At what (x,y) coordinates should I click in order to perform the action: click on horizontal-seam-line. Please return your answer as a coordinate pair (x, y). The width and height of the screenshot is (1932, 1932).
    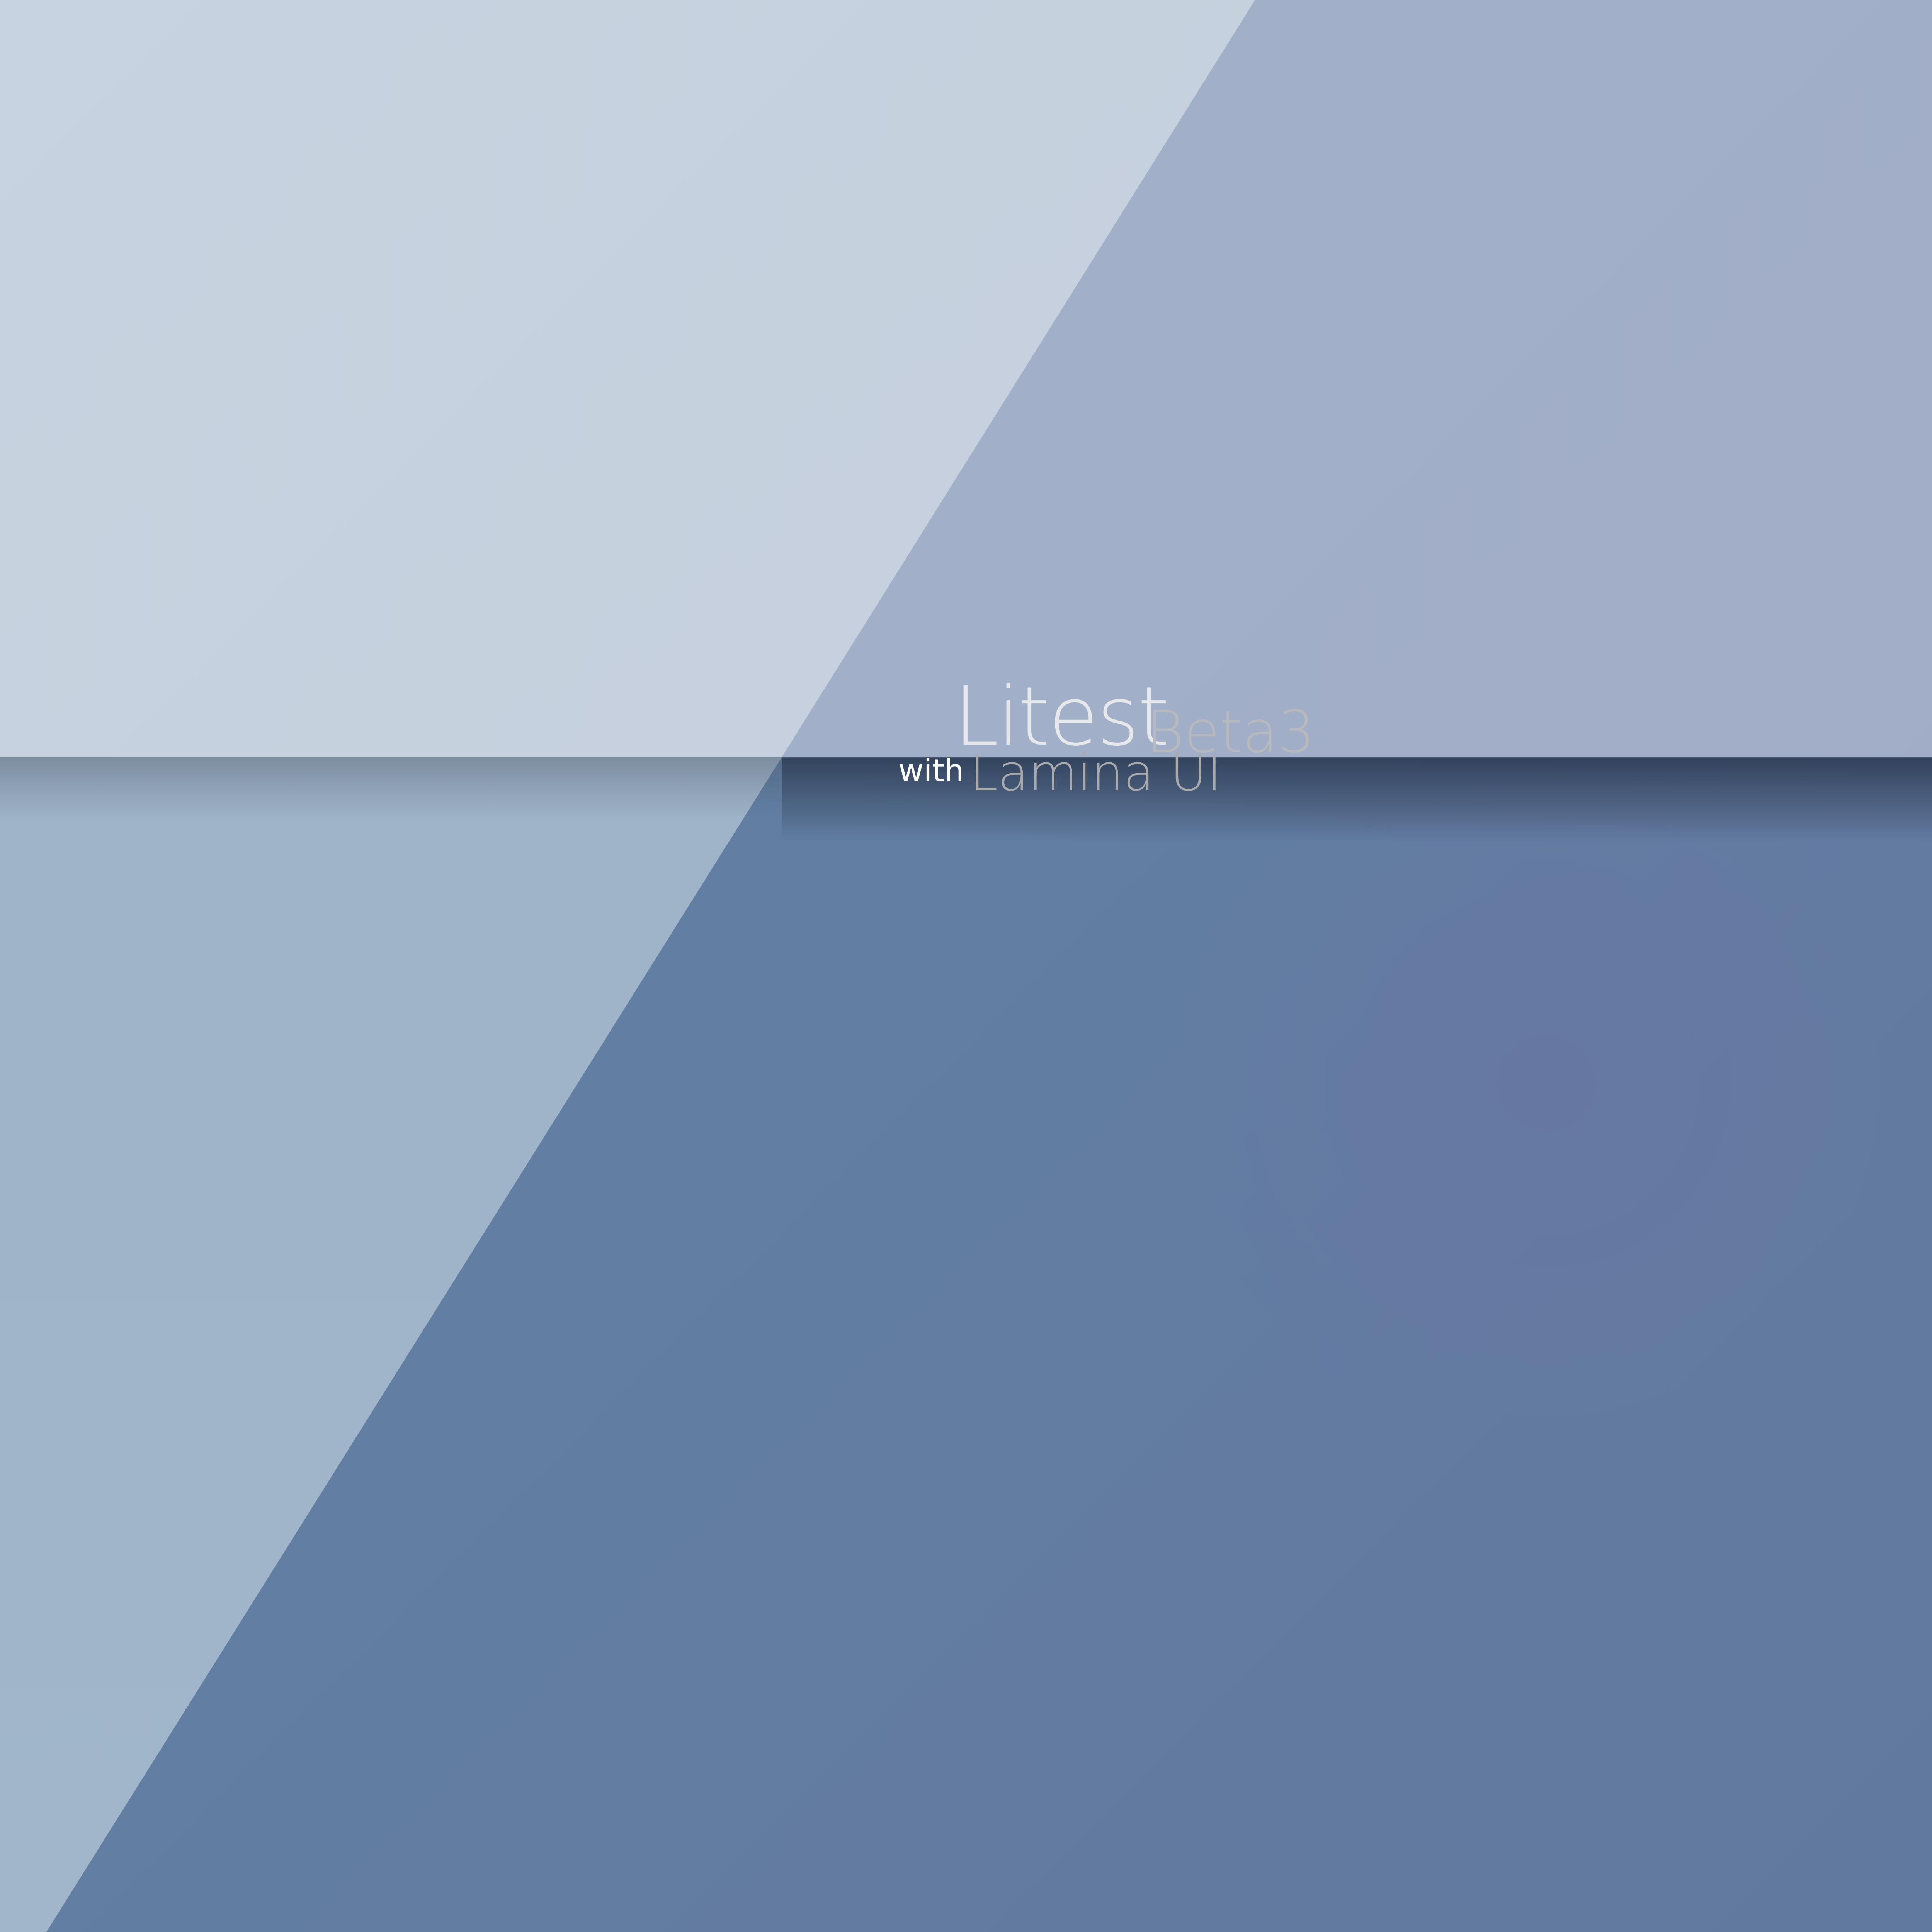
    Looking at the image, I should click on (966, 758).